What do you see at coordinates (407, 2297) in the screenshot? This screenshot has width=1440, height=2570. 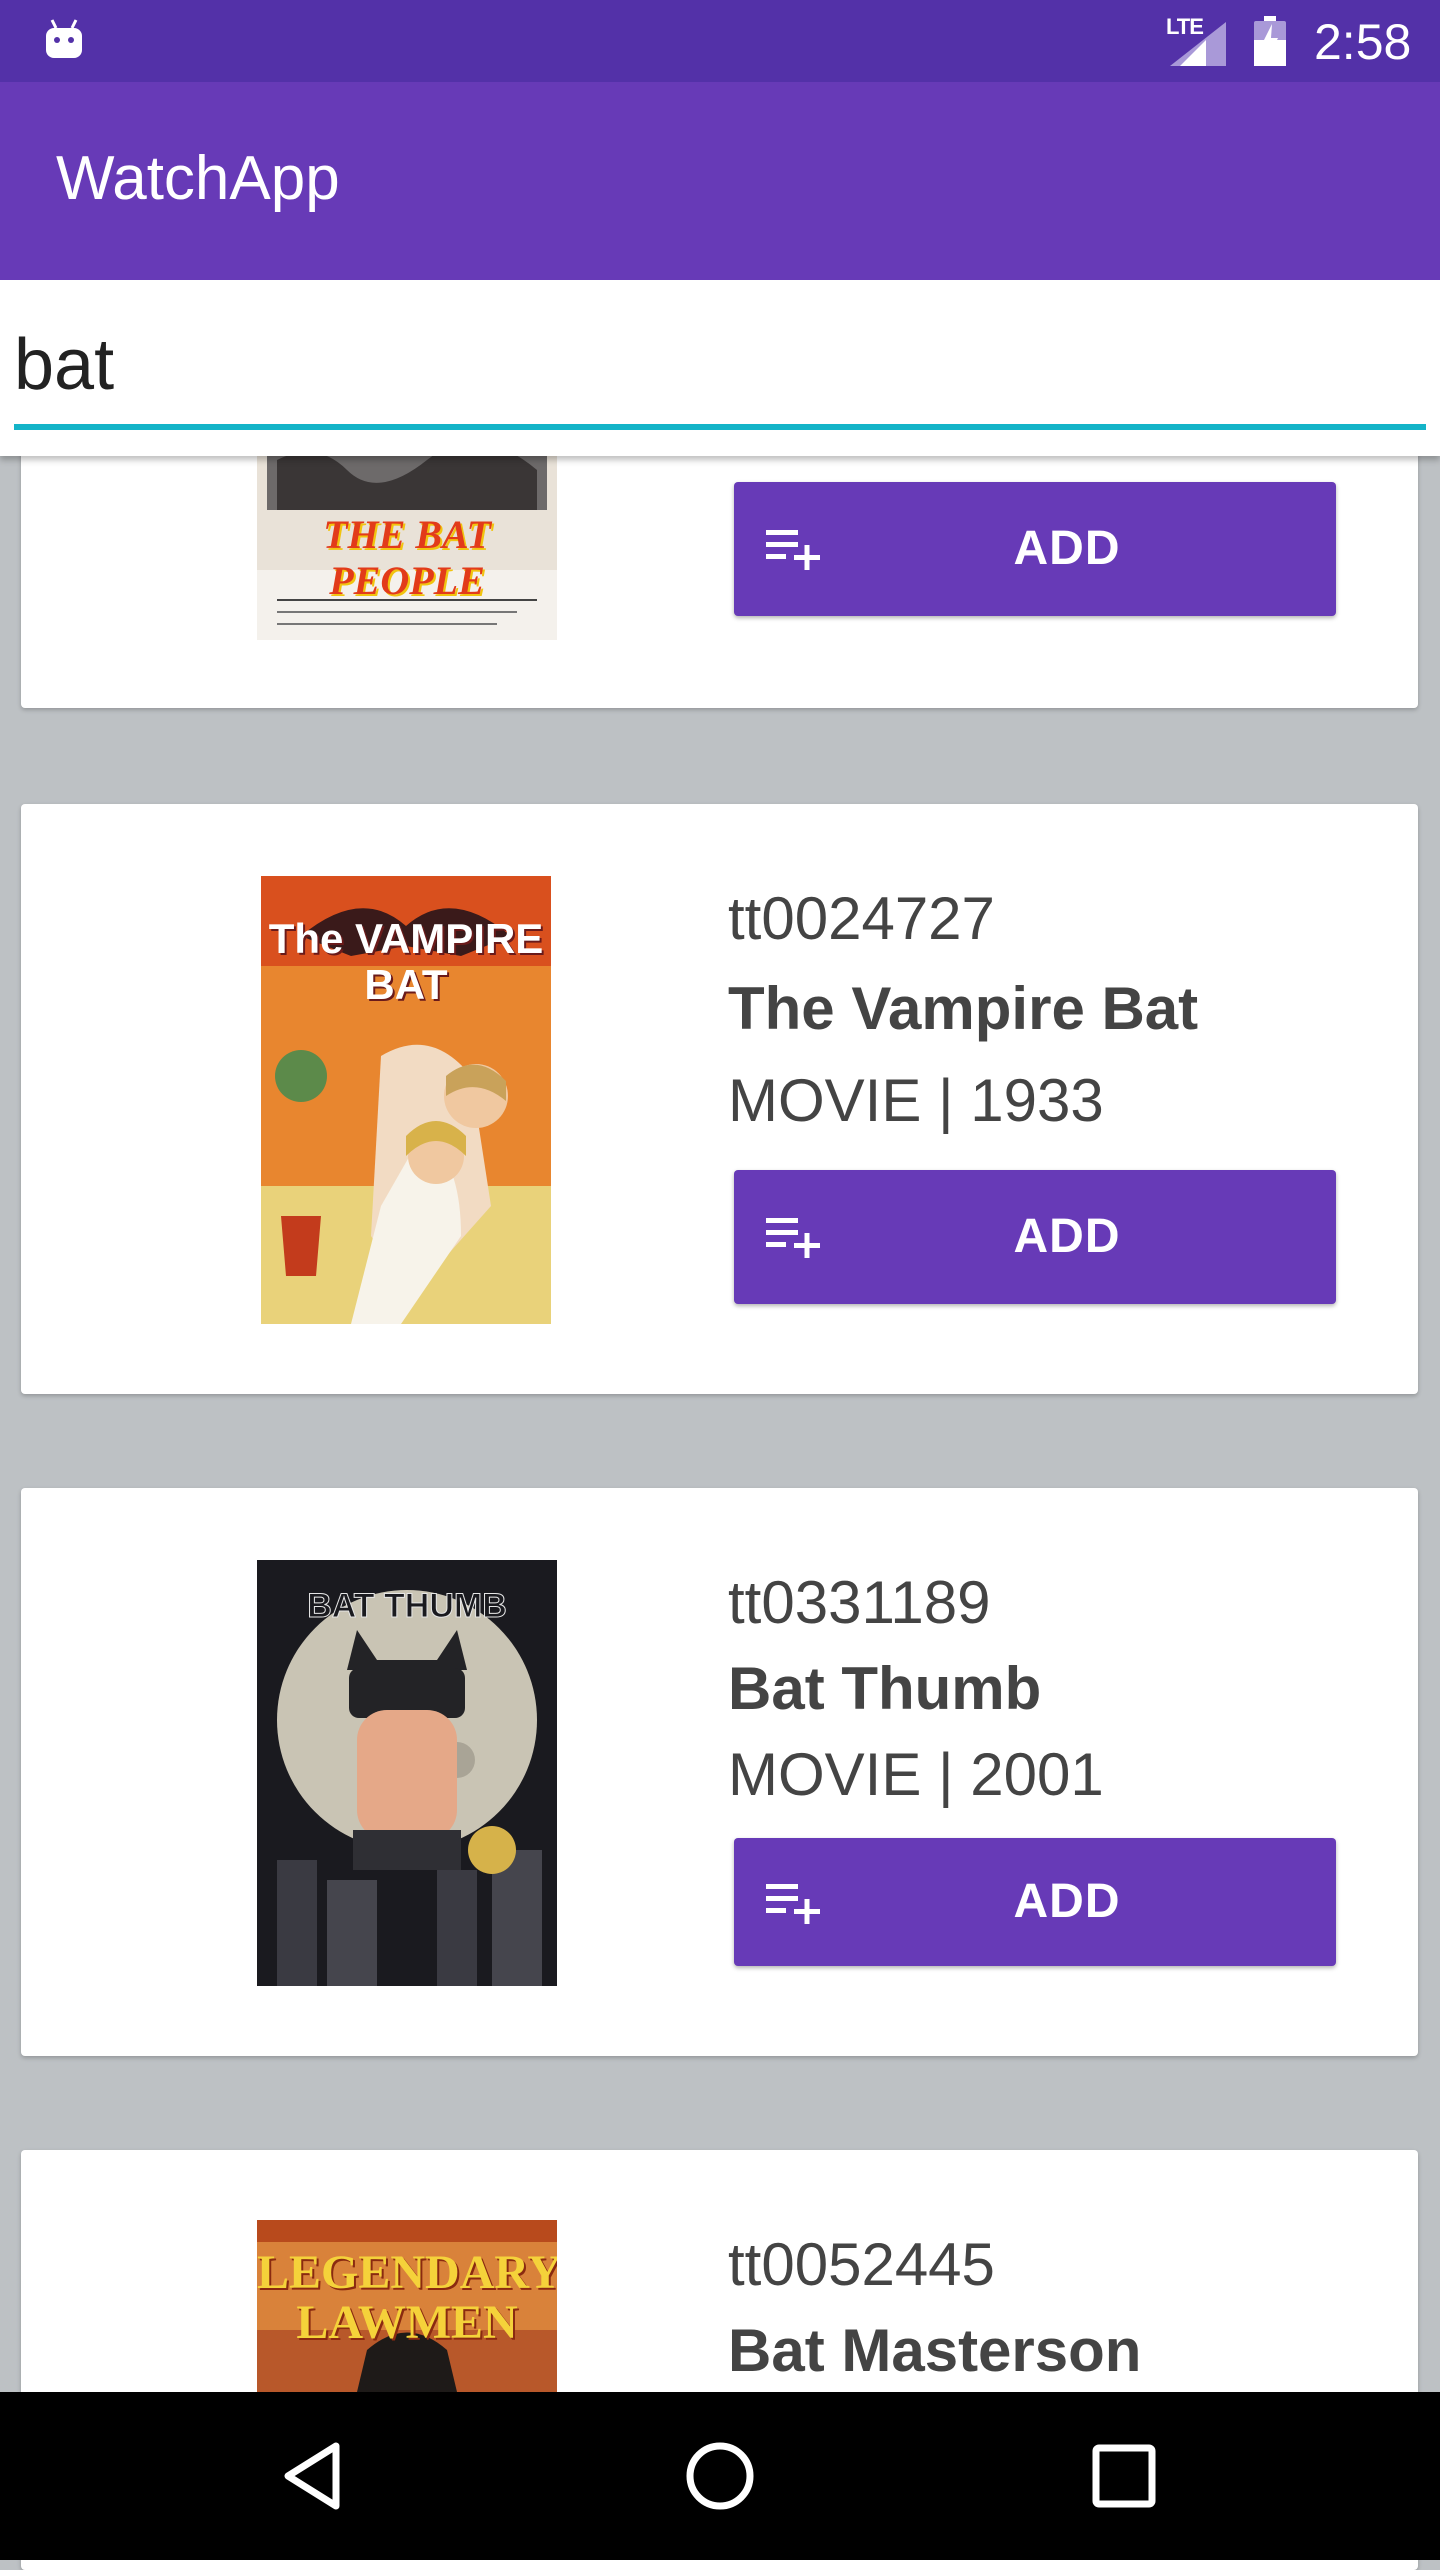 I see `poster-title: LEGENDARY LAWMEN` at bounding box center [407, 2297].